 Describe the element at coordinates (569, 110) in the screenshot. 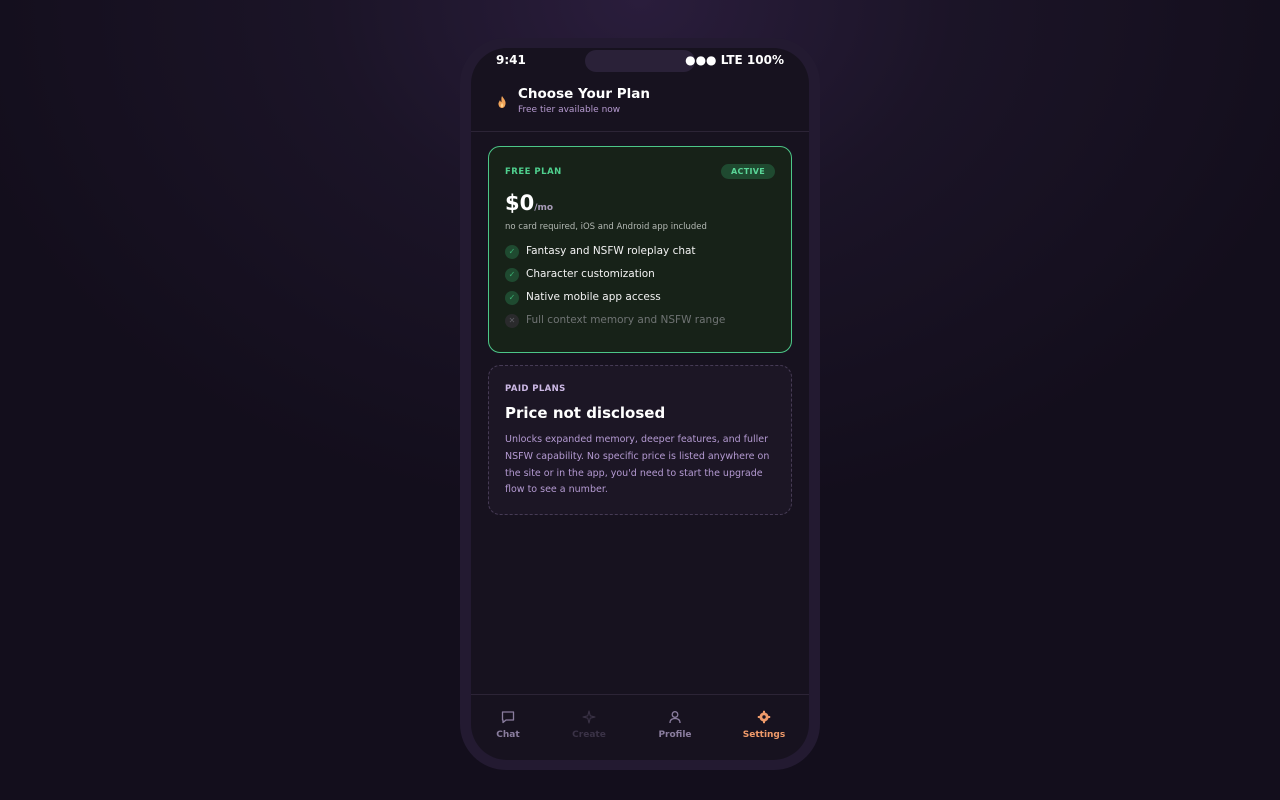

I see `page-subtitle: Free tier available now` at that location.